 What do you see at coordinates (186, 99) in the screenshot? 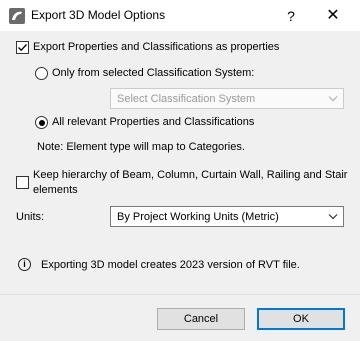
I see `classification-system-value: Select Classification System` at bounding box center [186, 99].